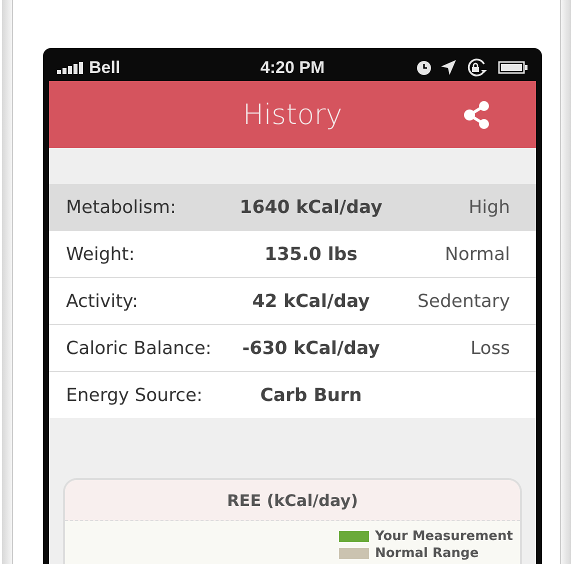 The width and height of the screenshot is (573, 564). I want to click on share-button, so click(477, 115).